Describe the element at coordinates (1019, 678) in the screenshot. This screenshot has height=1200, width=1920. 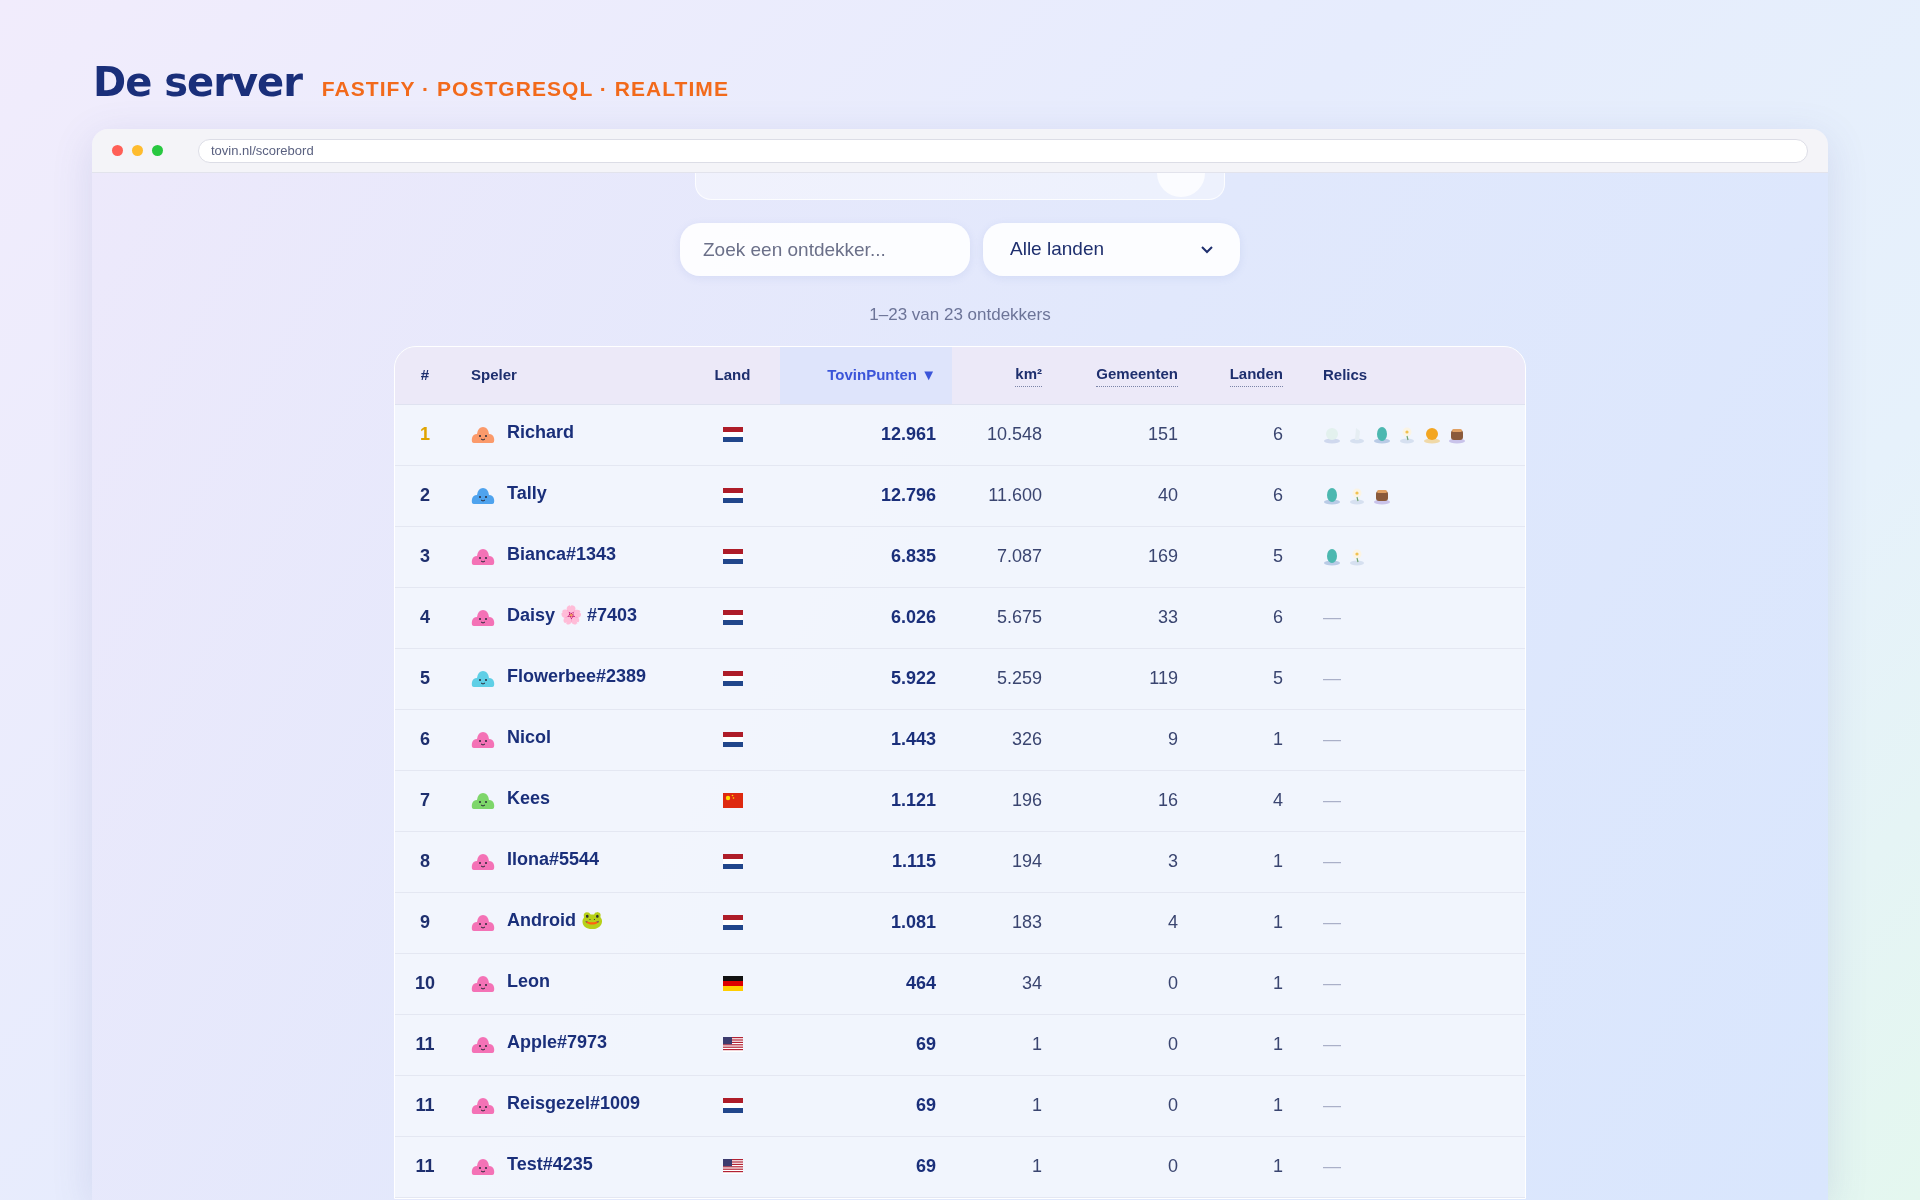
I see `area-value: 5.259` at that location.